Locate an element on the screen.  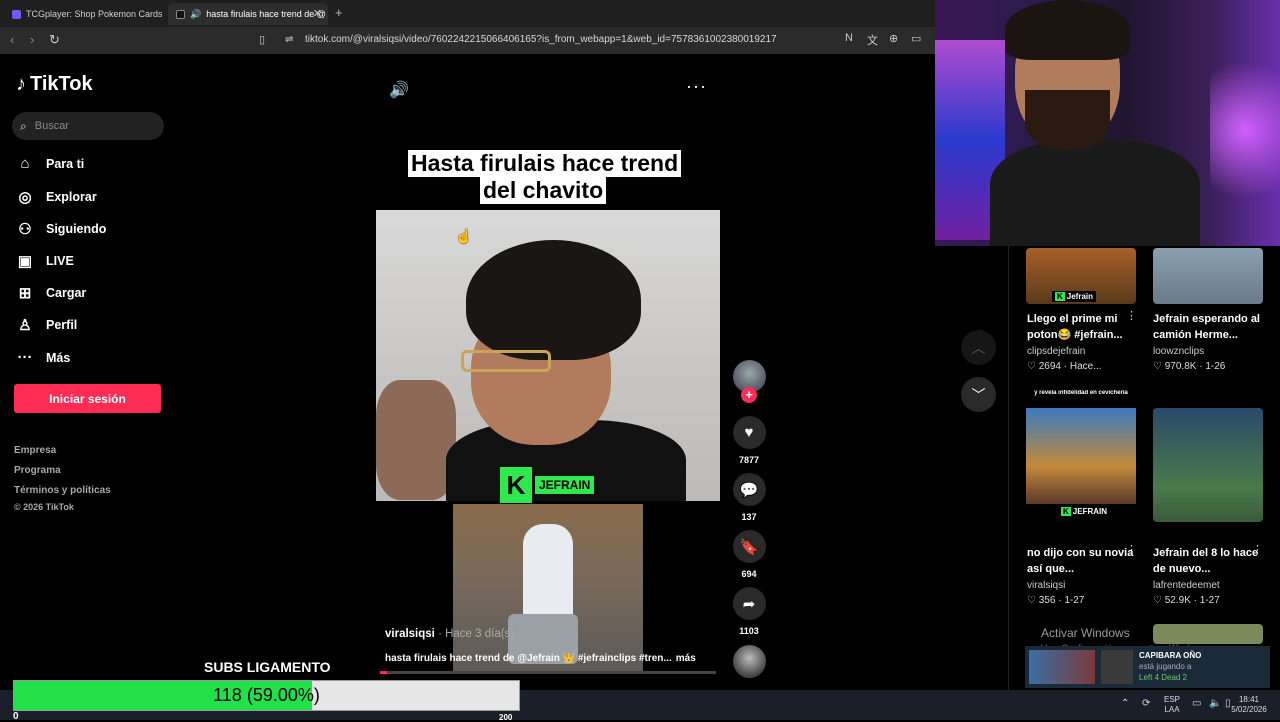
reco-time: 1-27 is located at coordinates (1209, 600).